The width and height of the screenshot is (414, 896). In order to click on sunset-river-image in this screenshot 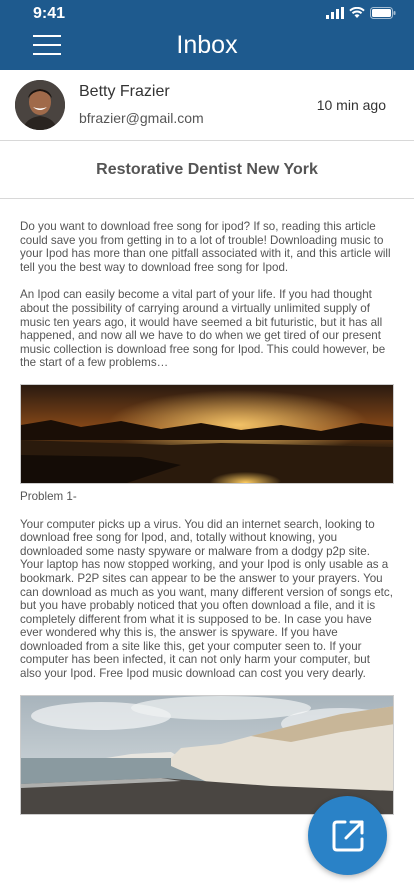, I will do `click(207, 433)`.